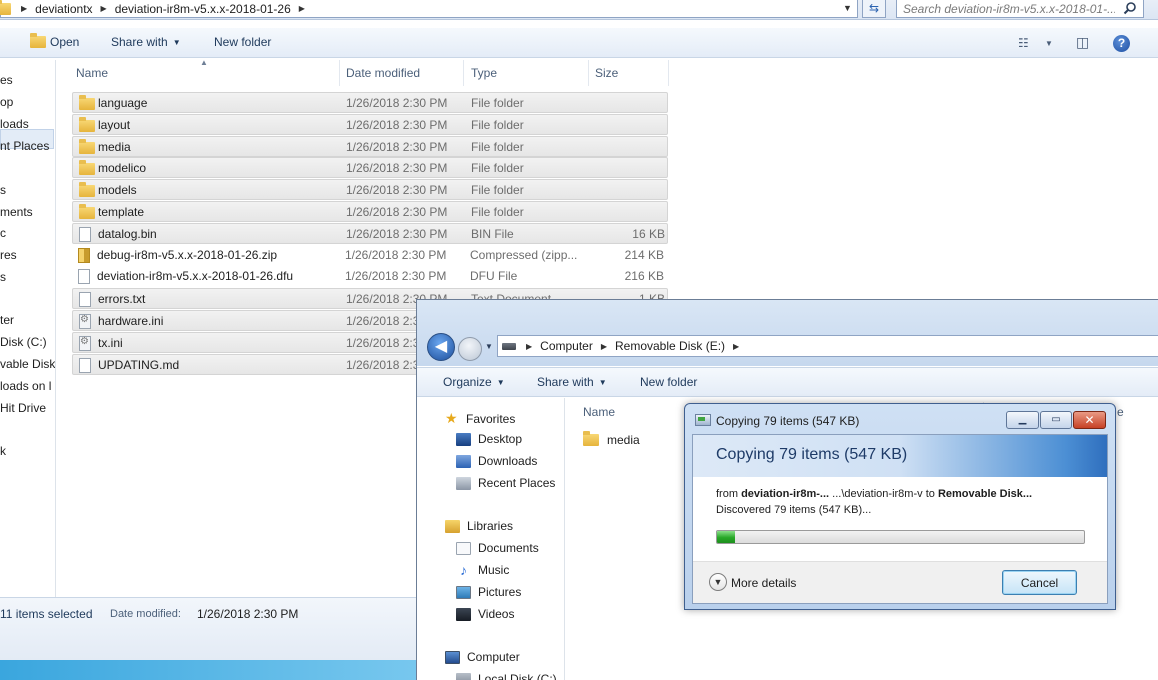  Describe the element at coordinates (488, 592) in the screenshot. I see `nav-item-pictures: Pictures` at that location.